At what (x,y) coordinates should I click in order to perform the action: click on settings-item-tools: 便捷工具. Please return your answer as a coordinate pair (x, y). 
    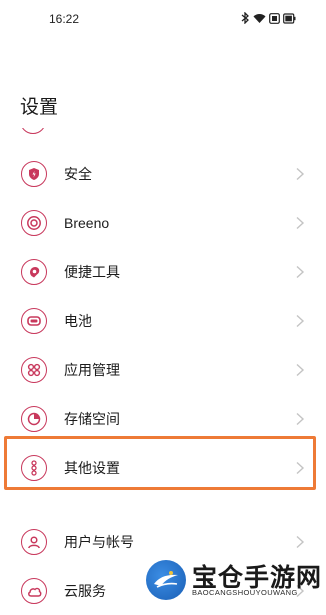
    Looking at the image, I should click on (163, 272).